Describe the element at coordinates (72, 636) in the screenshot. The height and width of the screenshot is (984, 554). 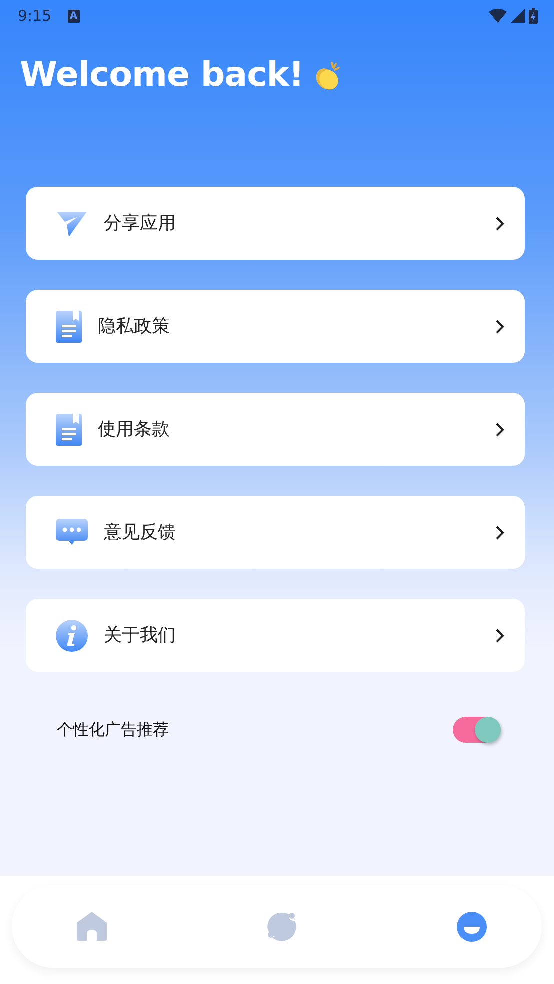
I see `info-icon` at that location.